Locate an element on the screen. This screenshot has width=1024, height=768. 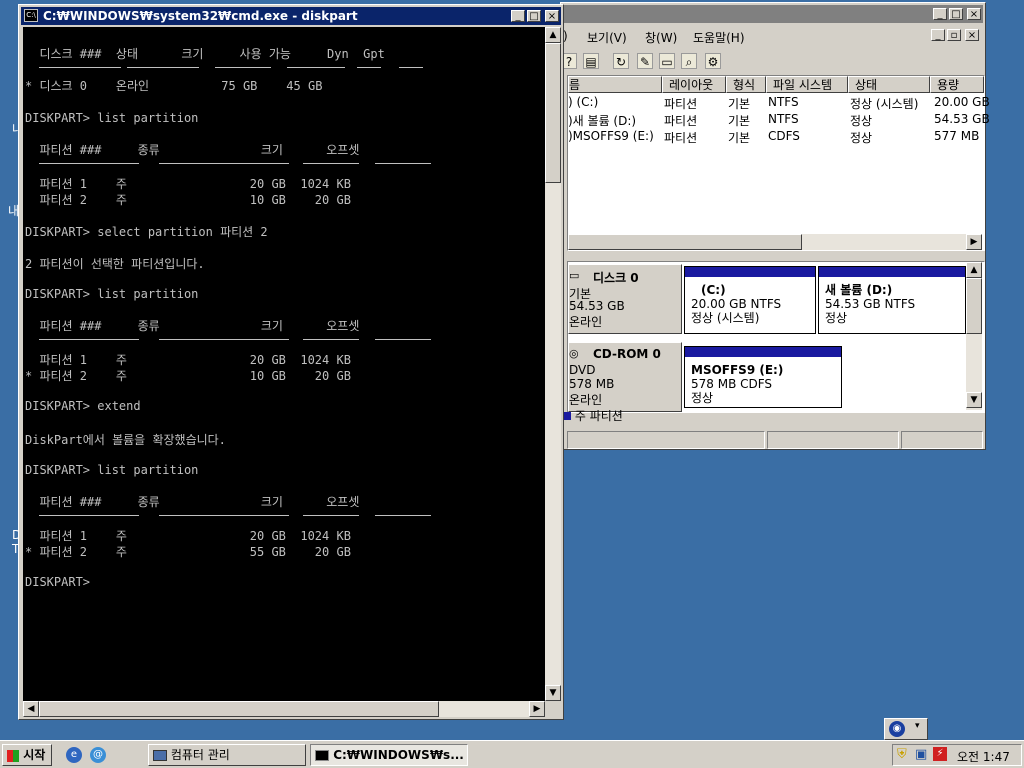
taskbar-item-label: 컴퓨터 관리 is located at coordinates (200, 755).